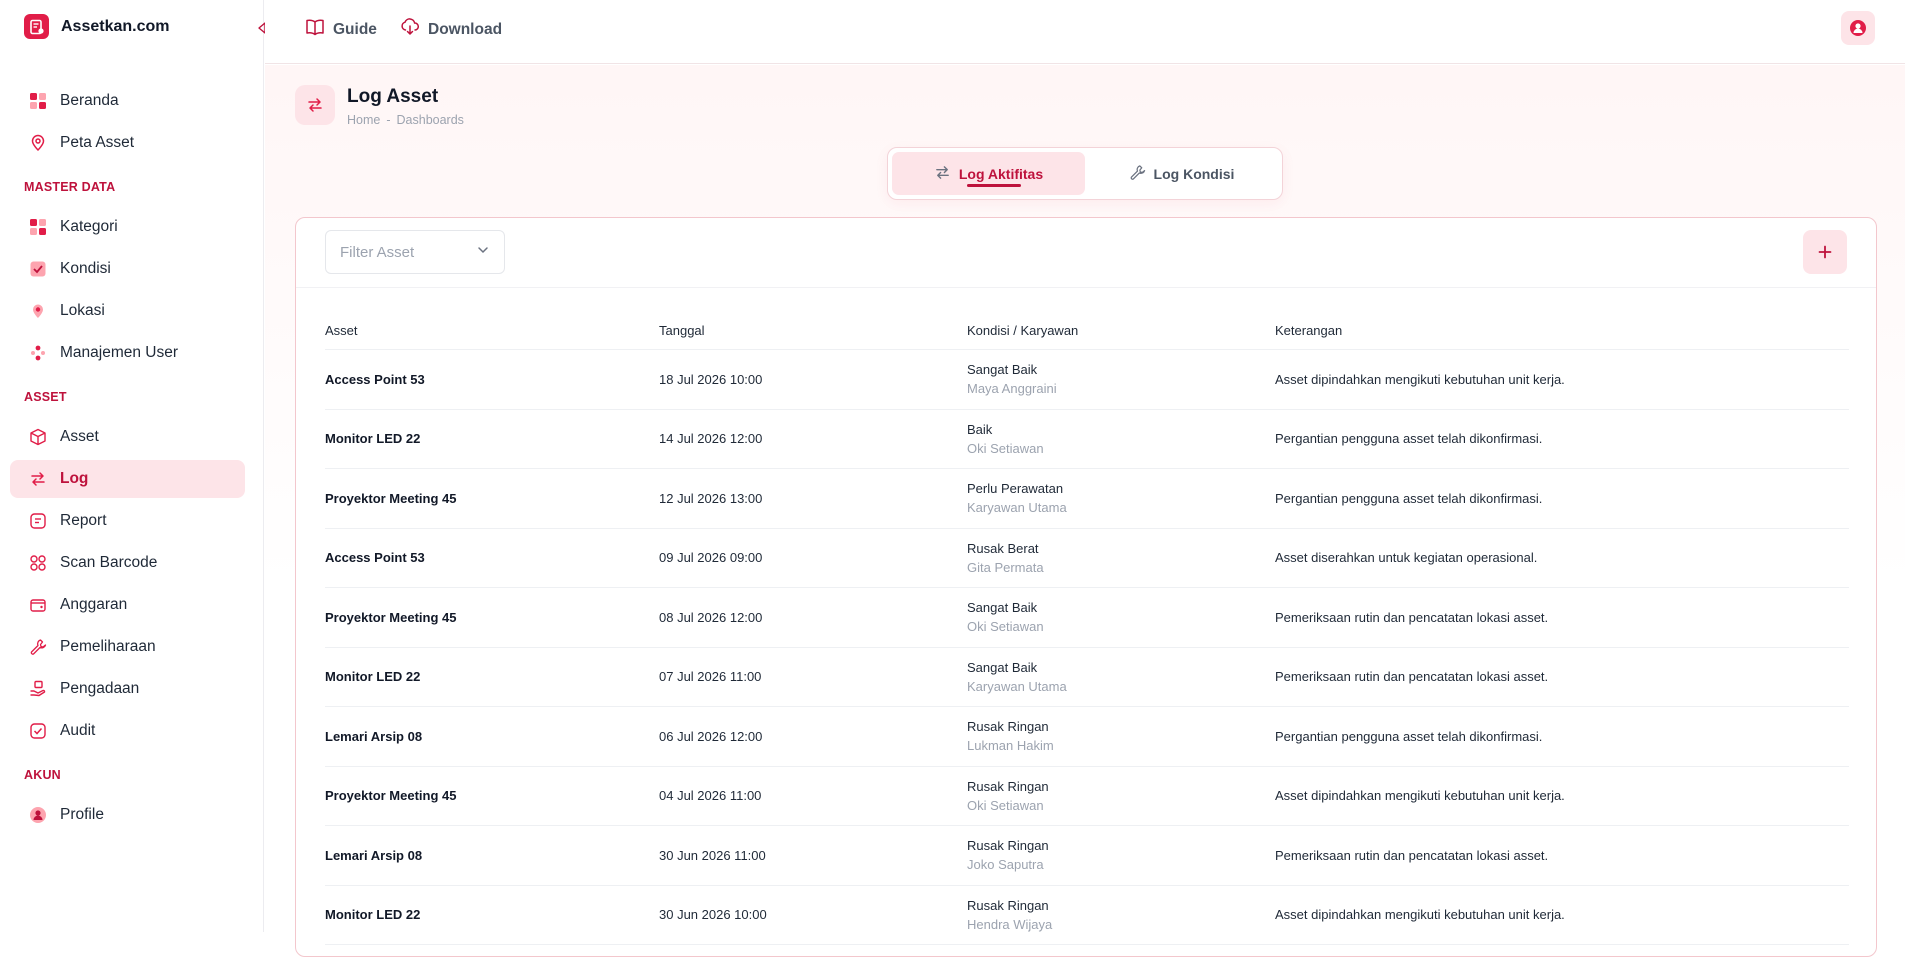 The image size is (1905, 957). What do you see at coordinates (78, 730) in the screenshot?
I see `sidebar-item-label: Audit` at bounding box center [78, 730].